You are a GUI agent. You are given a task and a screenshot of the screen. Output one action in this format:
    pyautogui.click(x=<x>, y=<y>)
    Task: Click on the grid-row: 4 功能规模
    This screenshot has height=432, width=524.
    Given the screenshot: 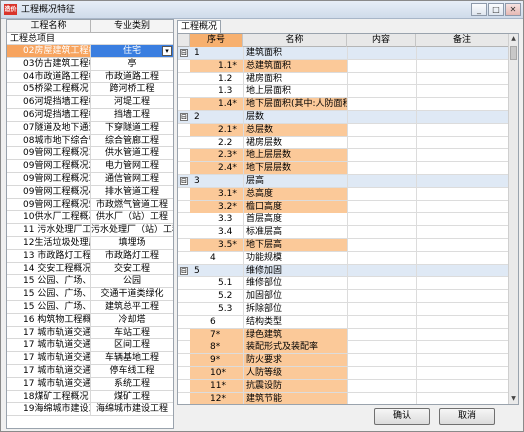 What is the action you would take?
    pyautogui.click(x=343, y=258)
    